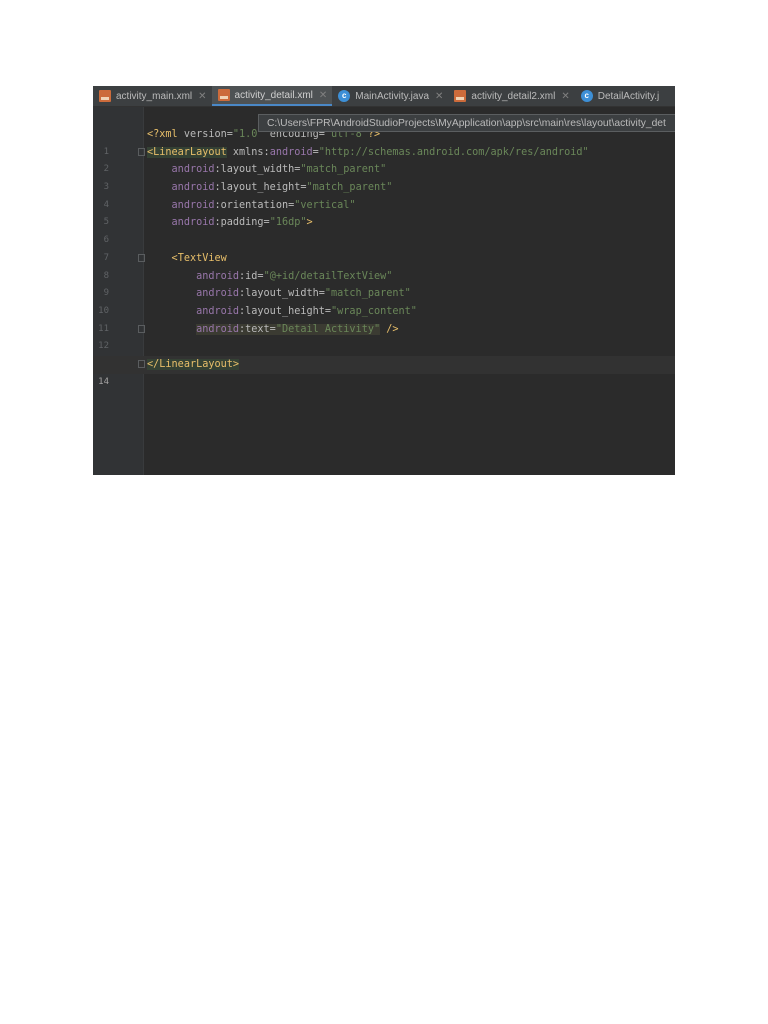  What do you see at coordinates (282, 188) in the screenshot?
I see `code-text: android:layout_height="match_parent"` at bounding box center [282, 188].